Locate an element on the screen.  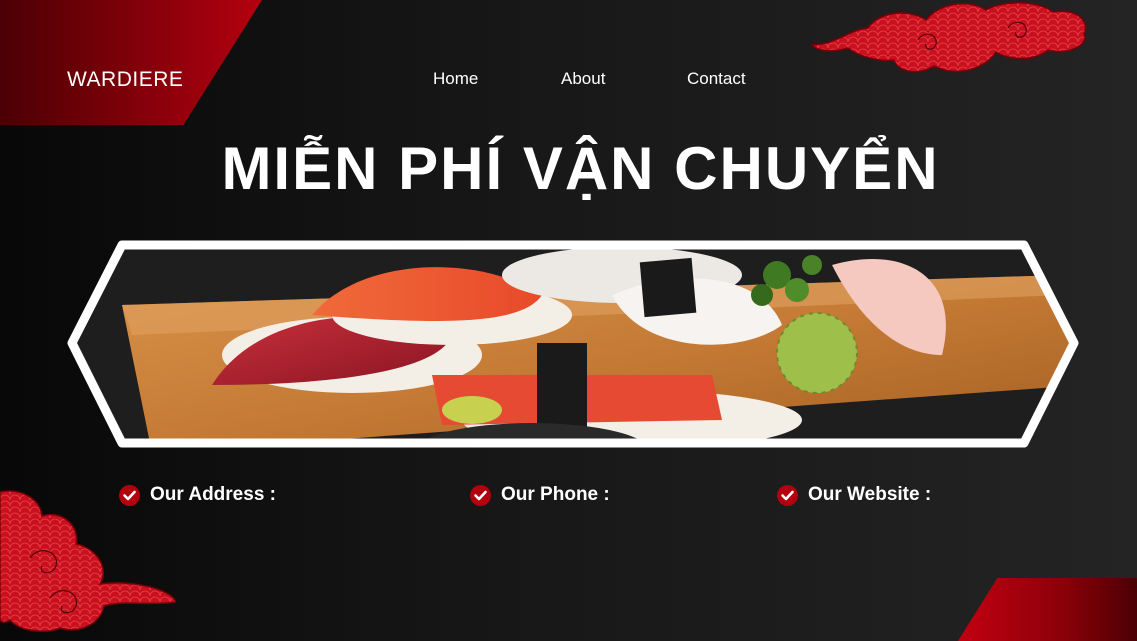
feature-item-phone: Our Phone : is located at coordinates (540, 495).